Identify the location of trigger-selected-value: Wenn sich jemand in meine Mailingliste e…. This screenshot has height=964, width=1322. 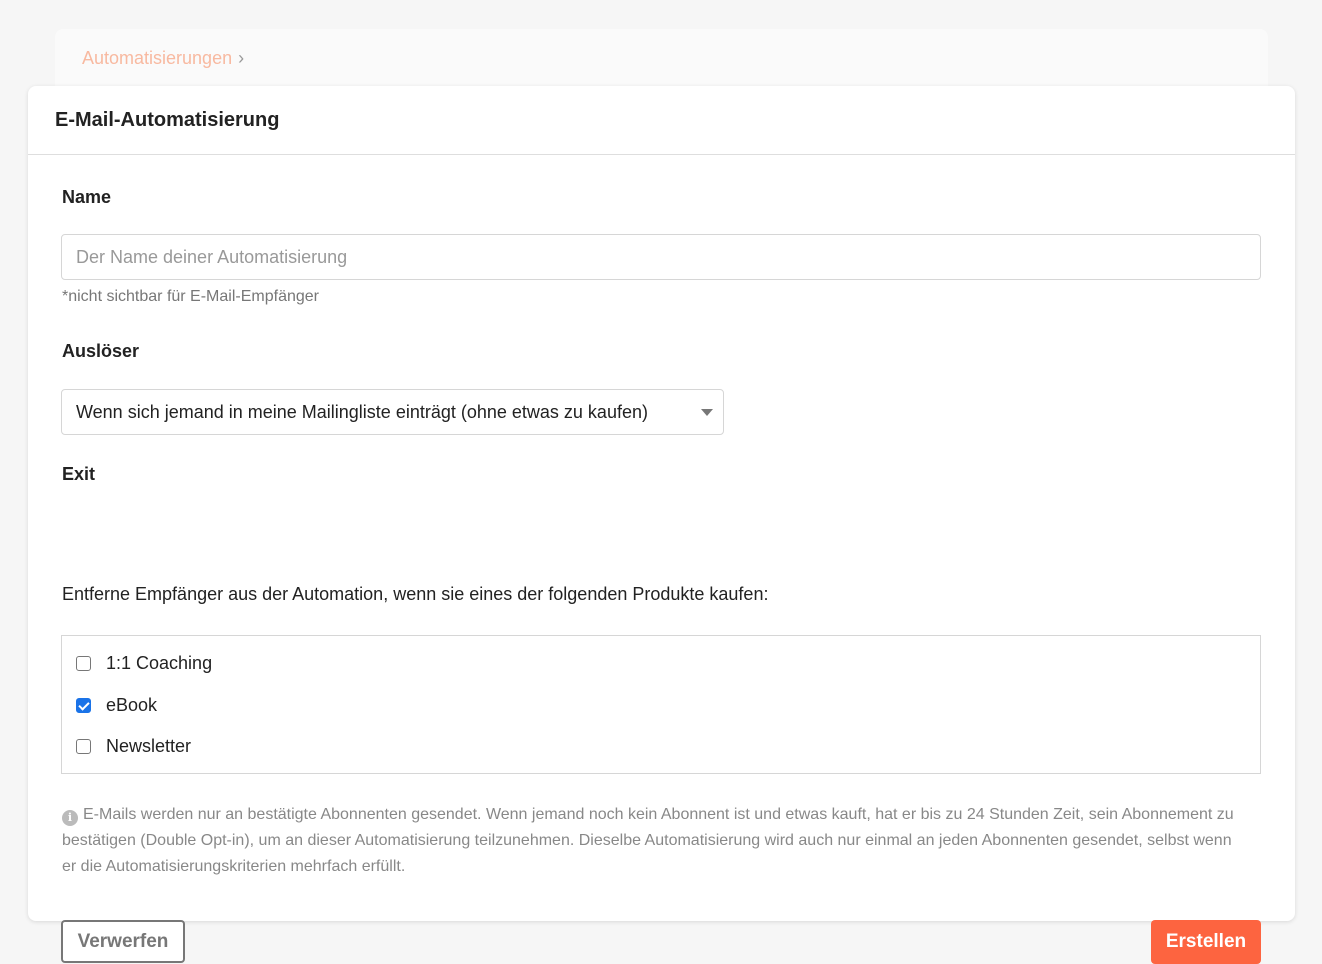
(362, 411).